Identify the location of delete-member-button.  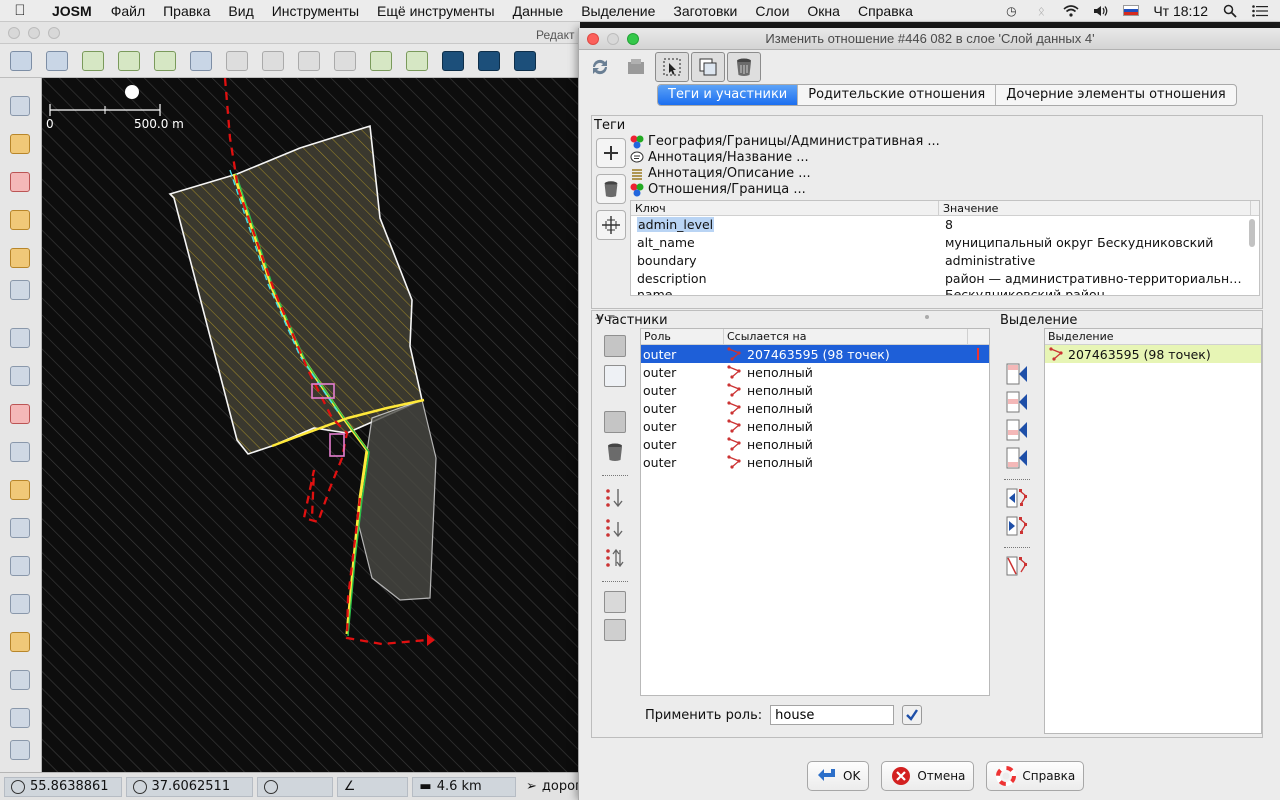
(615, 452).